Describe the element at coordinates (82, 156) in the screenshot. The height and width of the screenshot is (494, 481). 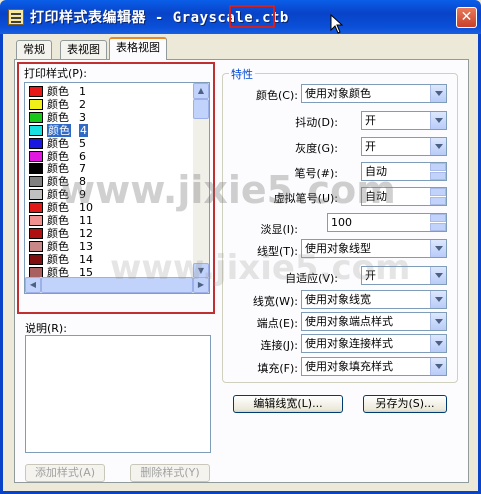
I see `list-item-number: 6` at that location.